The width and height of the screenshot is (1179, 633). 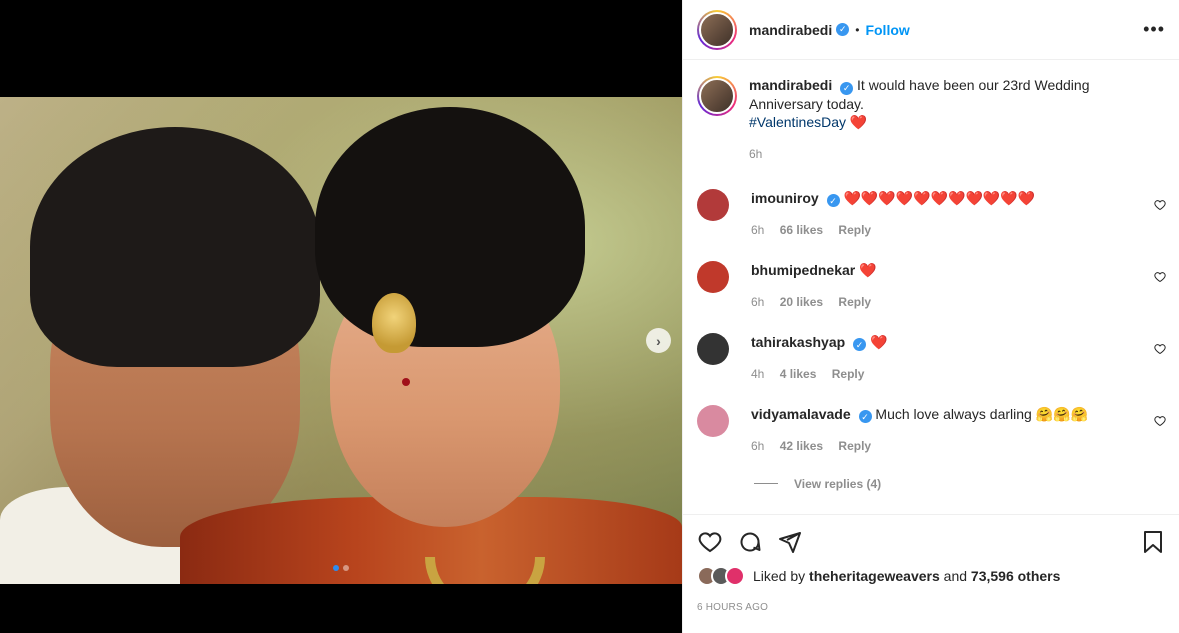 What do you see at coordinates (757, 374) in the screenshot?
I see `comment-time: 4h` at bounding box center [757, 374].